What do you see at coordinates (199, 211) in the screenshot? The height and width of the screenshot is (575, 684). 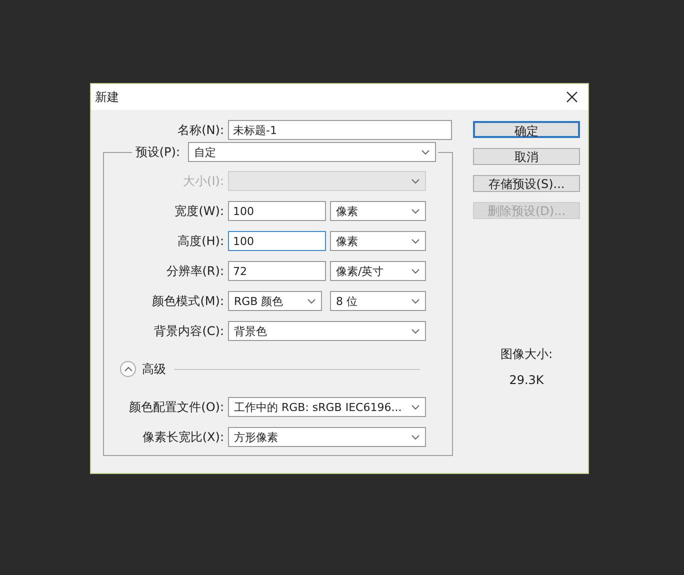 I see `field-label: 宽度(W):` at bounding box center [199, 211].